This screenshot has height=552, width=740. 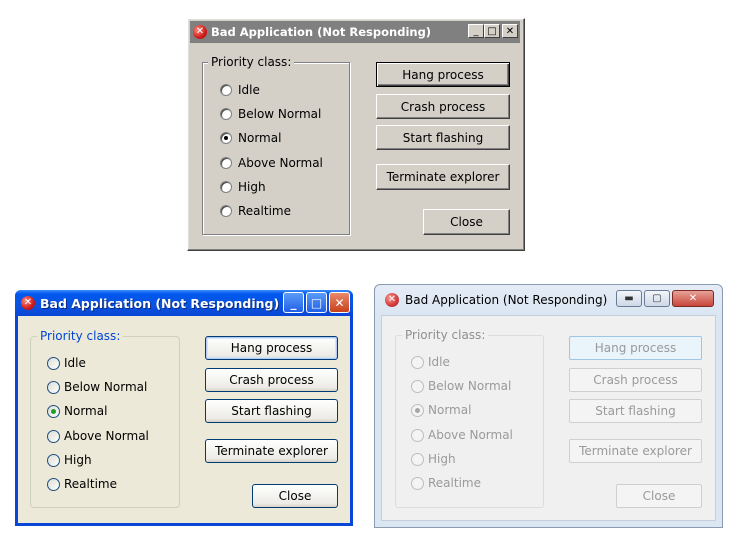 I want to click on minimize-button: ▬, so click(x=629, y=298).